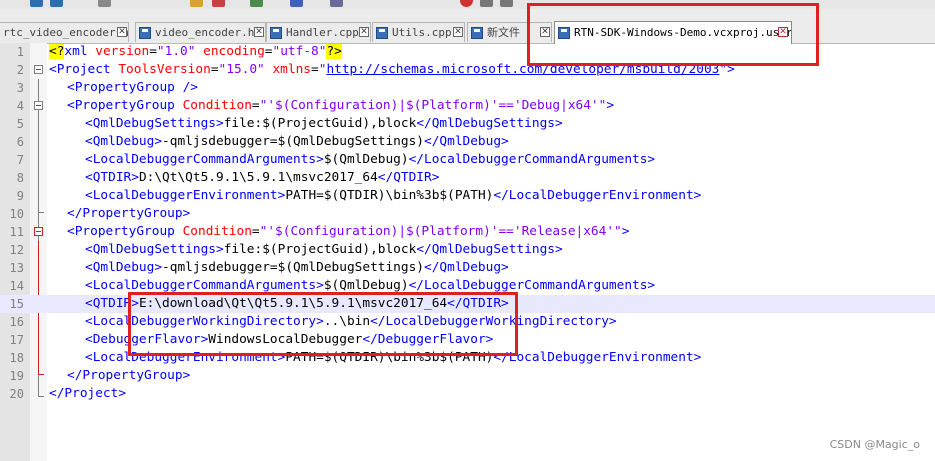  I want to click on line-number: 16, so click(16, 322).